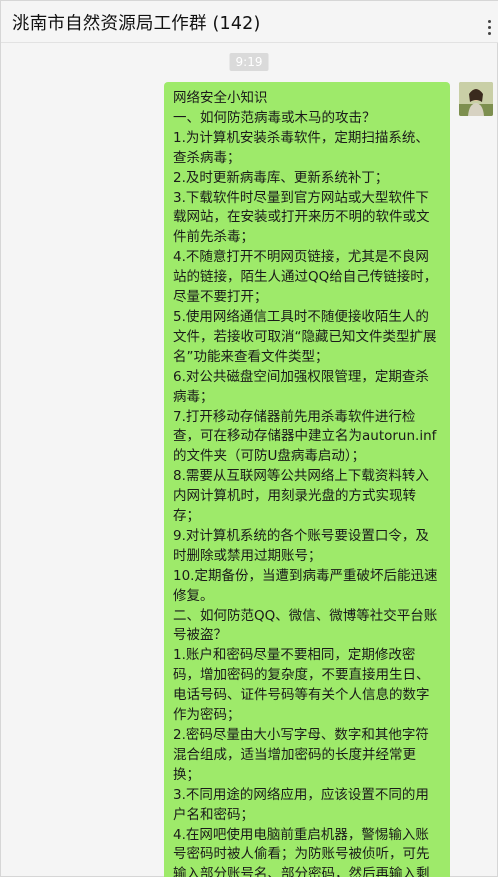  What do you see at coordinates (490, 28) in the screenshot?
I see `more-dots-icon` at bounding box center [490, 28].